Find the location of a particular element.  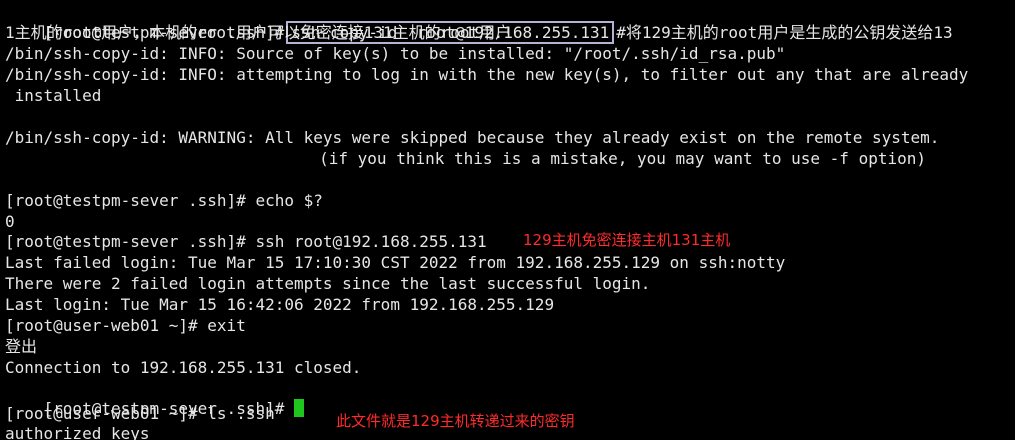

terminal-line-16: Connection to 192.168.255.131 closed. is located at coordinates (183, 367).